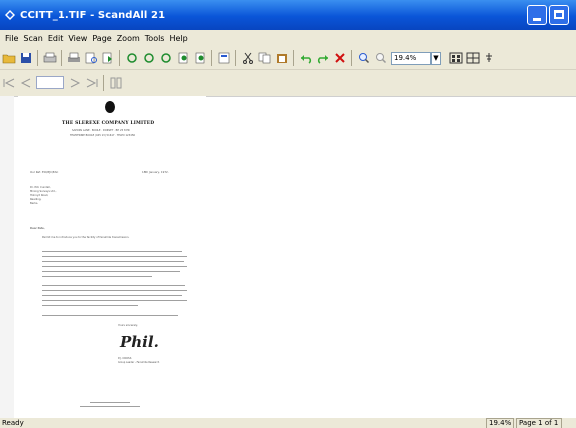  What do you see at coordinates (364, 58) in the screenshot?
I see `zoom-in-icon` at bounding box center [364, 58].